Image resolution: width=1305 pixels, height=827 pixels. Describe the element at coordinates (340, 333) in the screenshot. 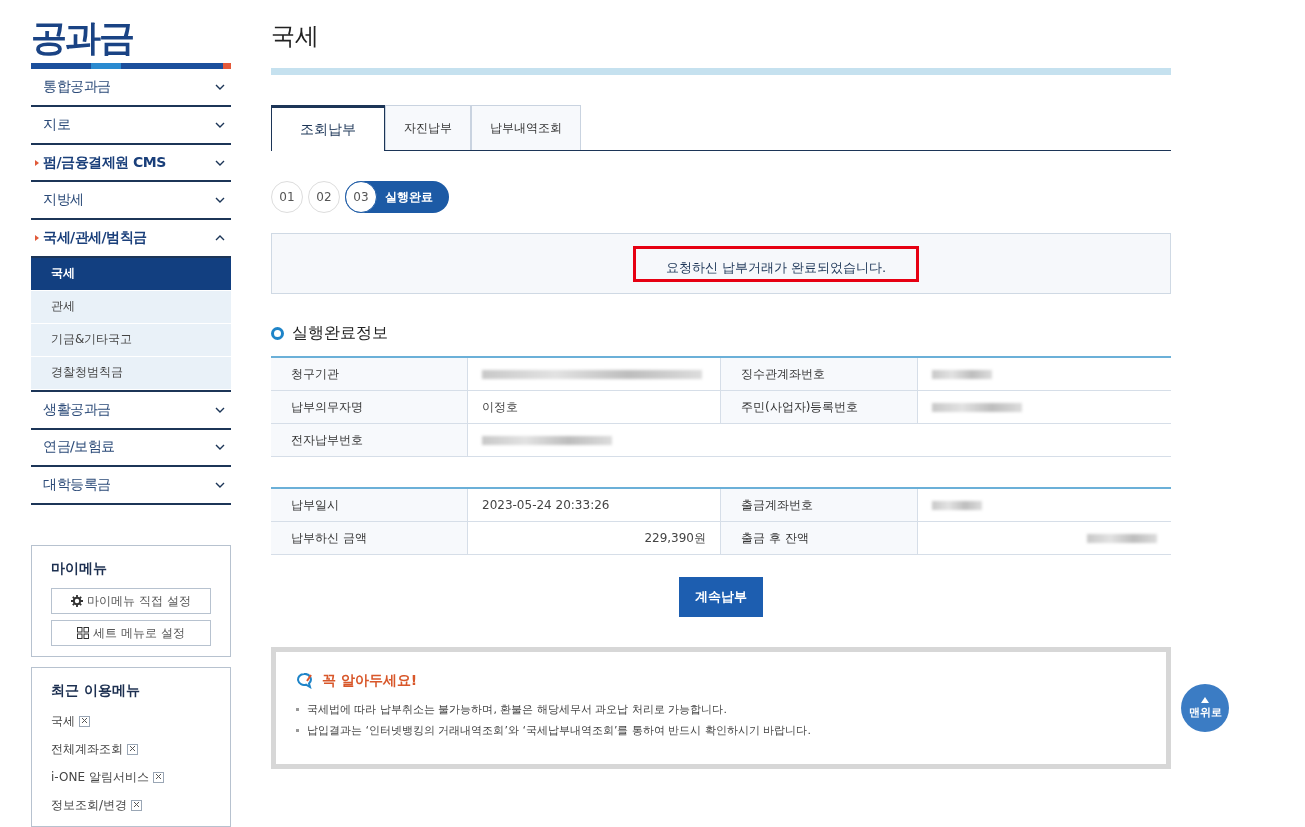

I see `section-heading: 실행완료정보` at that location.